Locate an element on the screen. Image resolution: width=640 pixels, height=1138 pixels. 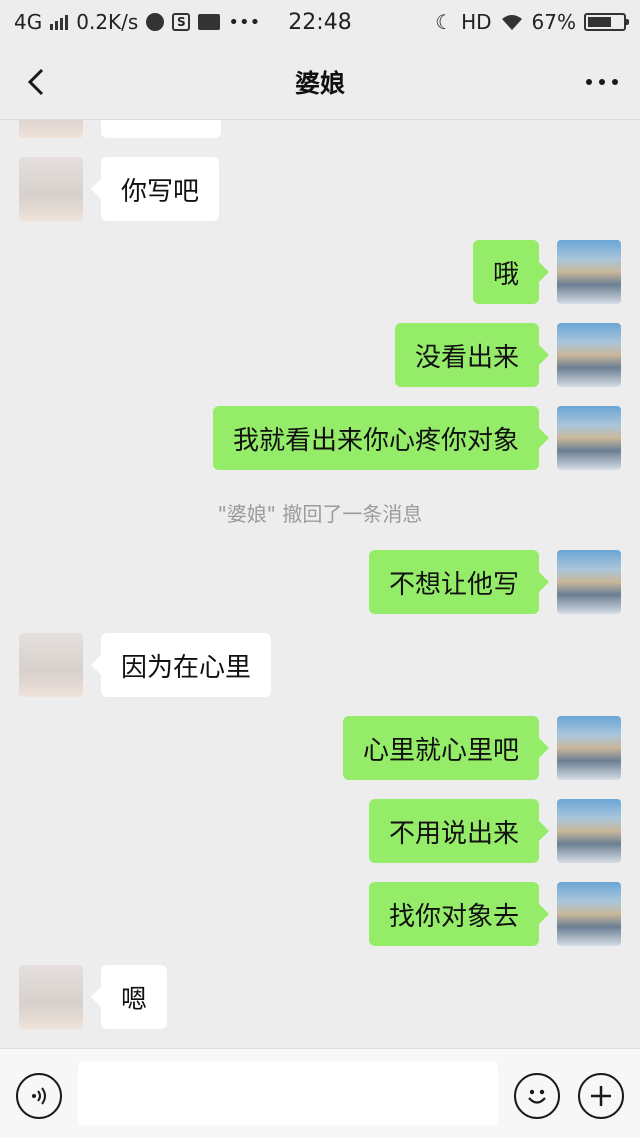
nav-bar: 婆娘 is located at coordinates (320, 82).